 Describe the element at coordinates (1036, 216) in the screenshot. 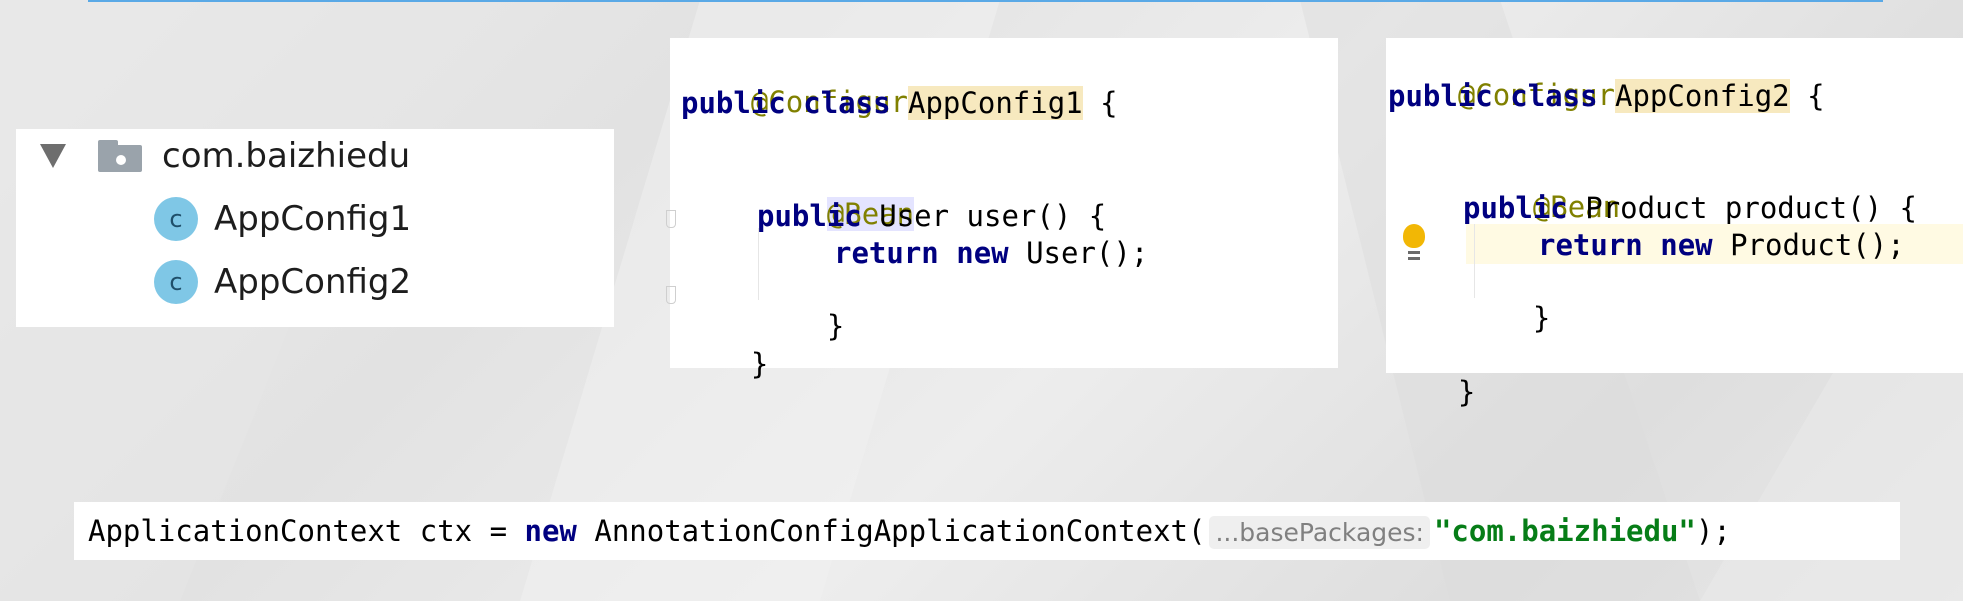

I see `method-signature: user() {` at that location.